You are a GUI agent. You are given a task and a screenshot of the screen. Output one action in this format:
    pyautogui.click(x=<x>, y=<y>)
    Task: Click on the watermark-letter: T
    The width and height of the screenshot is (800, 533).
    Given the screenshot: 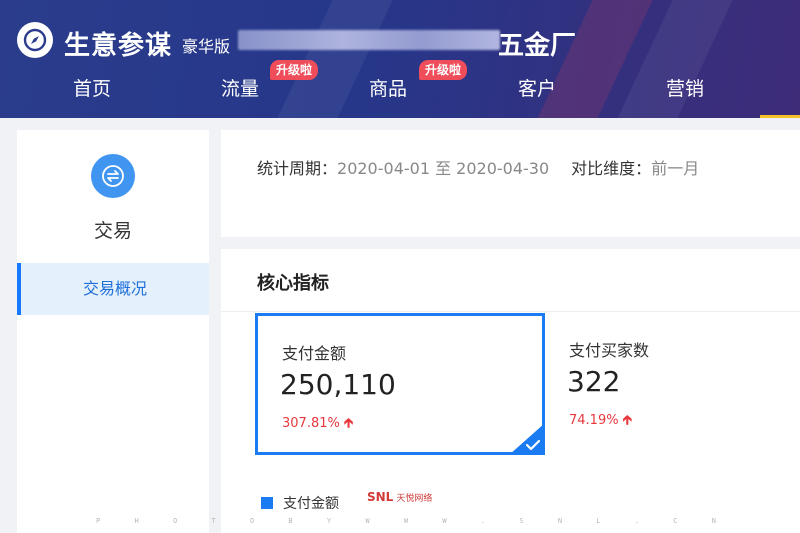 What is the action you would take?
    pyautogui.click(x=213, y=521)
    